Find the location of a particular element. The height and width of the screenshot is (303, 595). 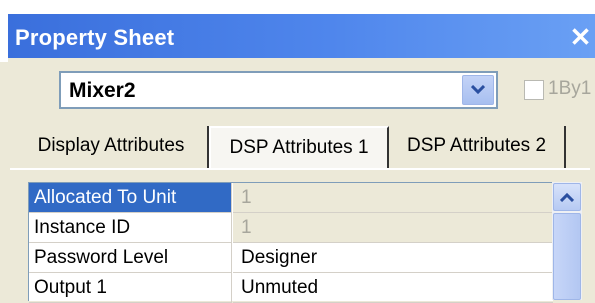

table-row: Instance ID 1 is located at coordinates (291, 228).